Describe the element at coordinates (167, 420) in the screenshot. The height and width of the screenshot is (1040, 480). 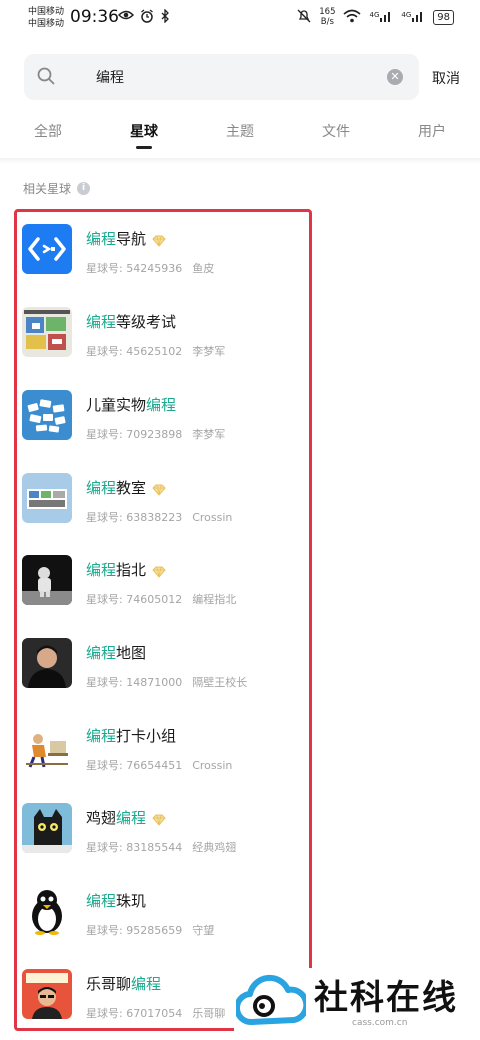
I see `list-item: 儿童实物 编程 星球号: 70923898 李梦军` at that location.